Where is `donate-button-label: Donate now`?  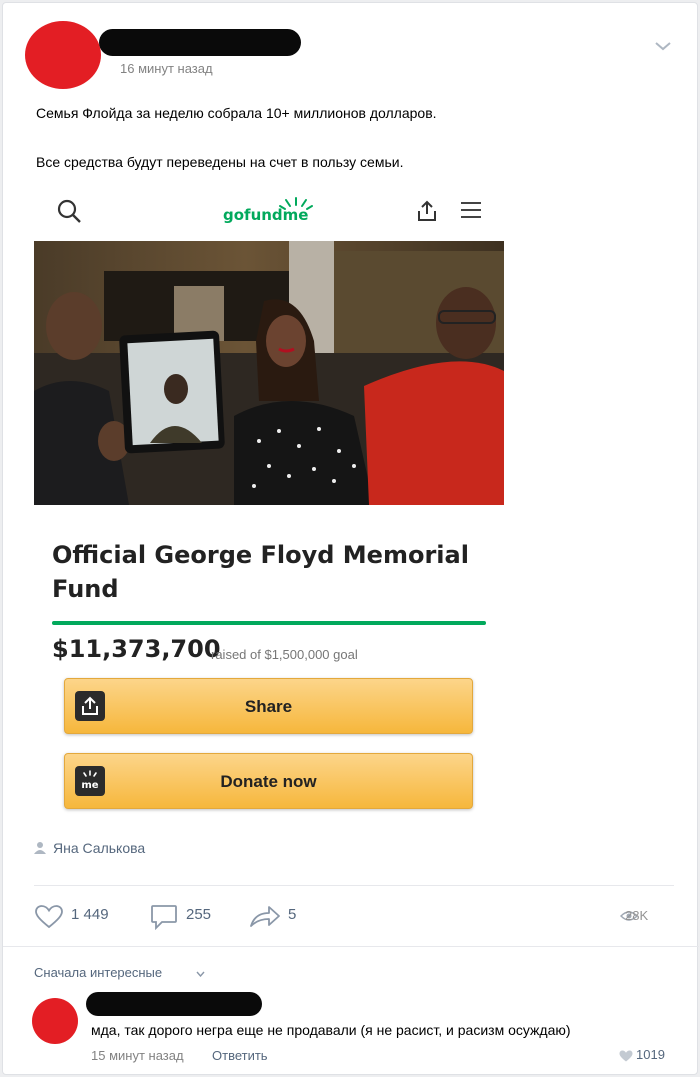 donate-button-label: Donate now is located at coordinates (268, 781).